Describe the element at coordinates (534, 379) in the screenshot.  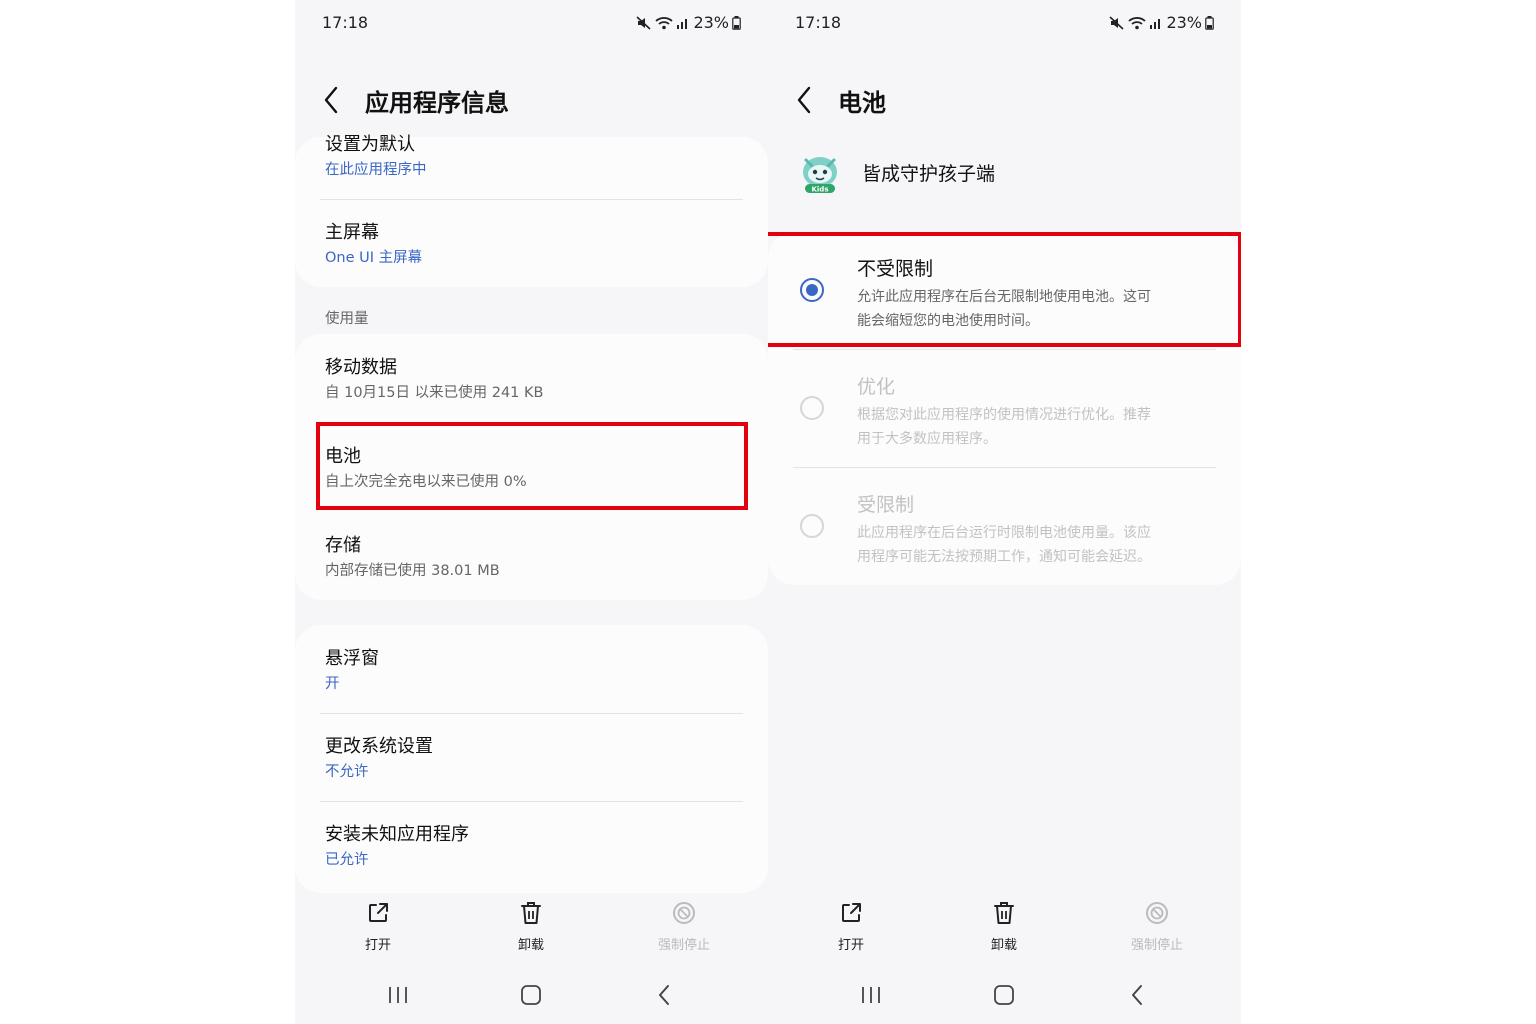
I see `mobile-data-item: 移动数据 自 10月15日 以来已使用 241 KB` at that location.